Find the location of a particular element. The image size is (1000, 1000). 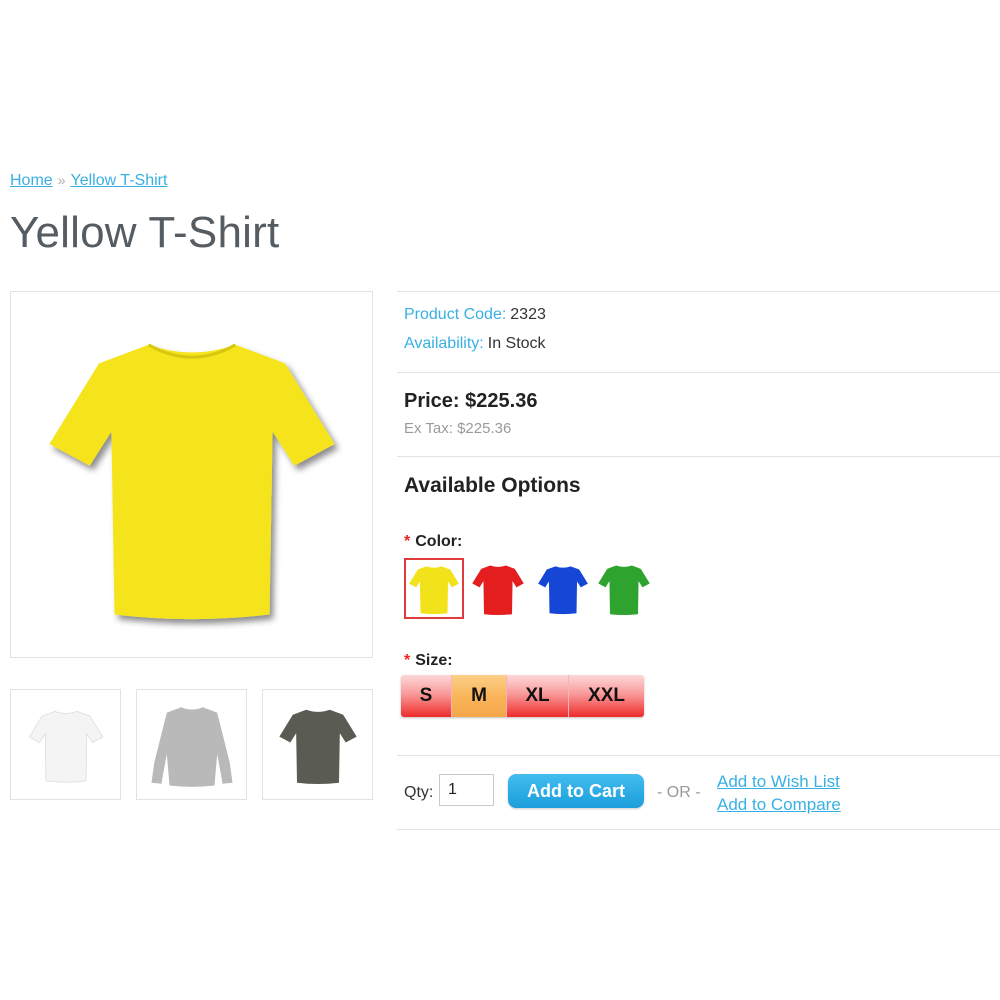

size-label-text: Size: is located at coordinates (434, 660).